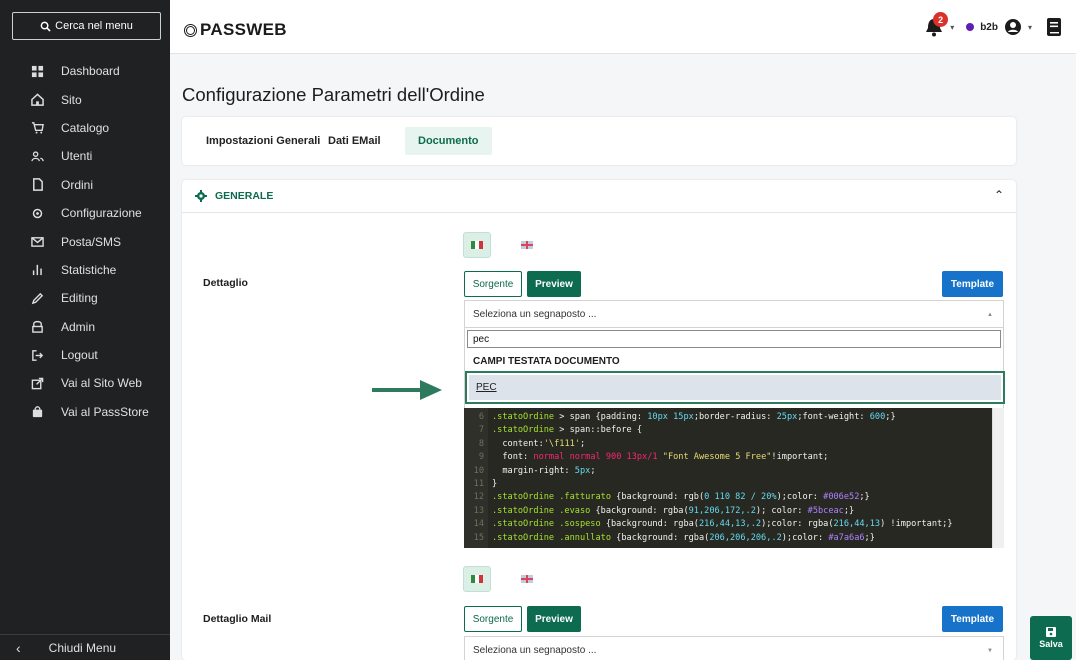 The image size is (1076, 660). What do you see at coordinates (857, 524) in the screenshot?
I see `code-token: 216,44,13` at bounding box center [857, 524].